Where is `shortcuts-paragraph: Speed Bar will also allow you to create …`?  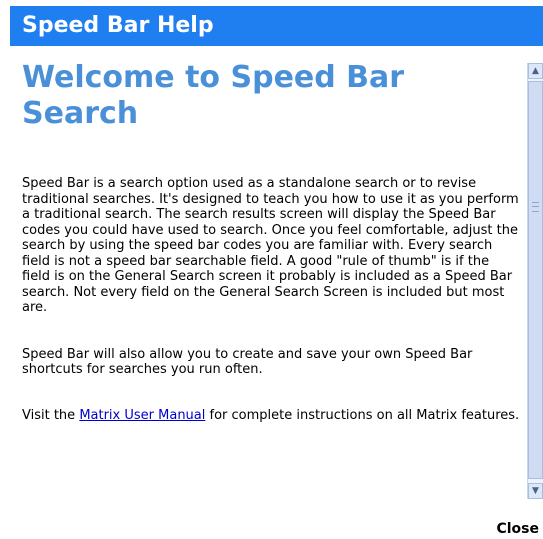 shortcuts-paragraph: Speed Bar will also allow you to create … is located at coordinates (247, 362).